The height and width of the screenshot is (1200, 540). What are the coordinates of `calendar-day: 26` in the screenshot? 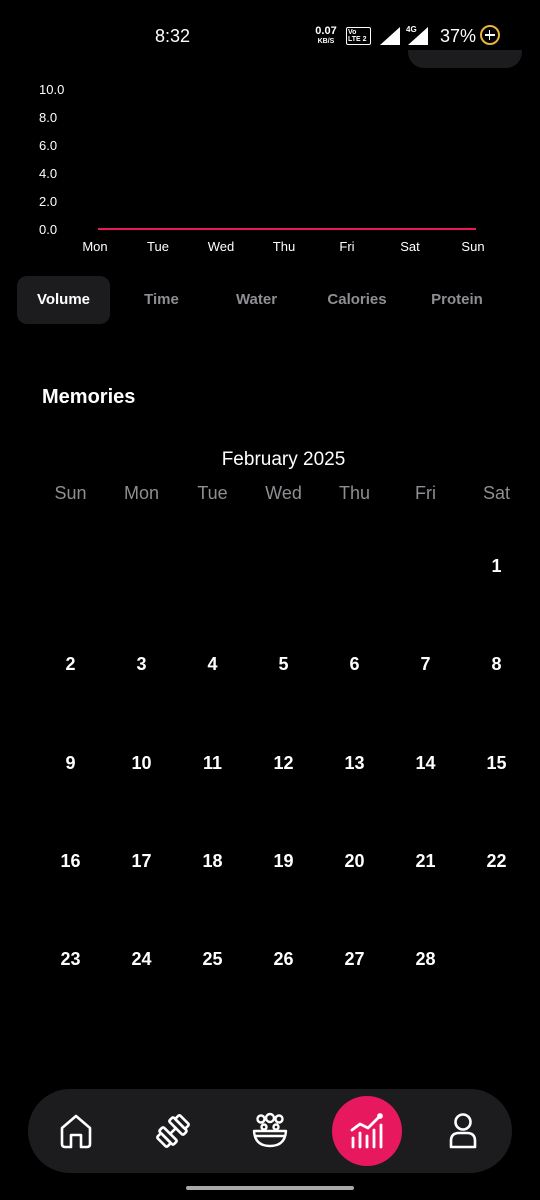 It's located at (283, 968).